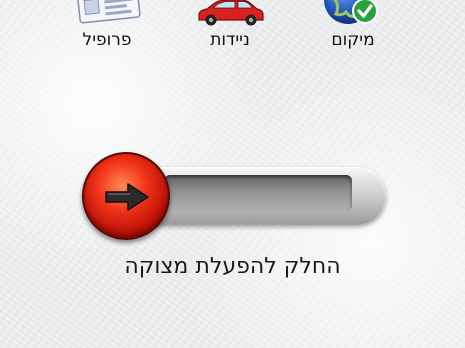 This screenshot has width=465, height=348. Describe the element at coordinates (353, 40) in the screenshot. I see `nav-label-location: מיקום` at that location.